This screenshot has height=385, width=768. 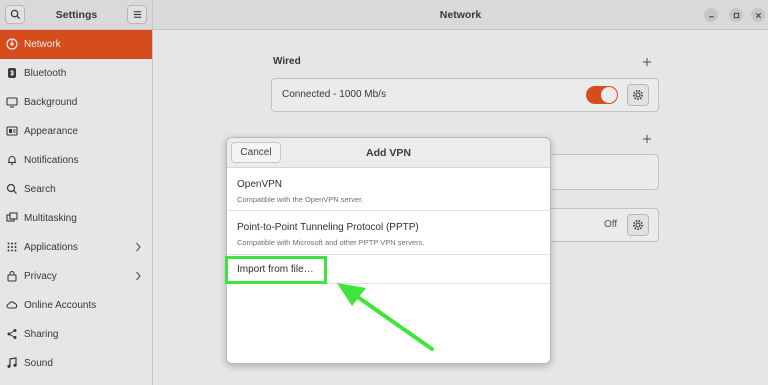 What do you see at coordinates (256, 152) in the screenshot?
I see `cancel-button: Cancel` at bounding box center [256, 152].